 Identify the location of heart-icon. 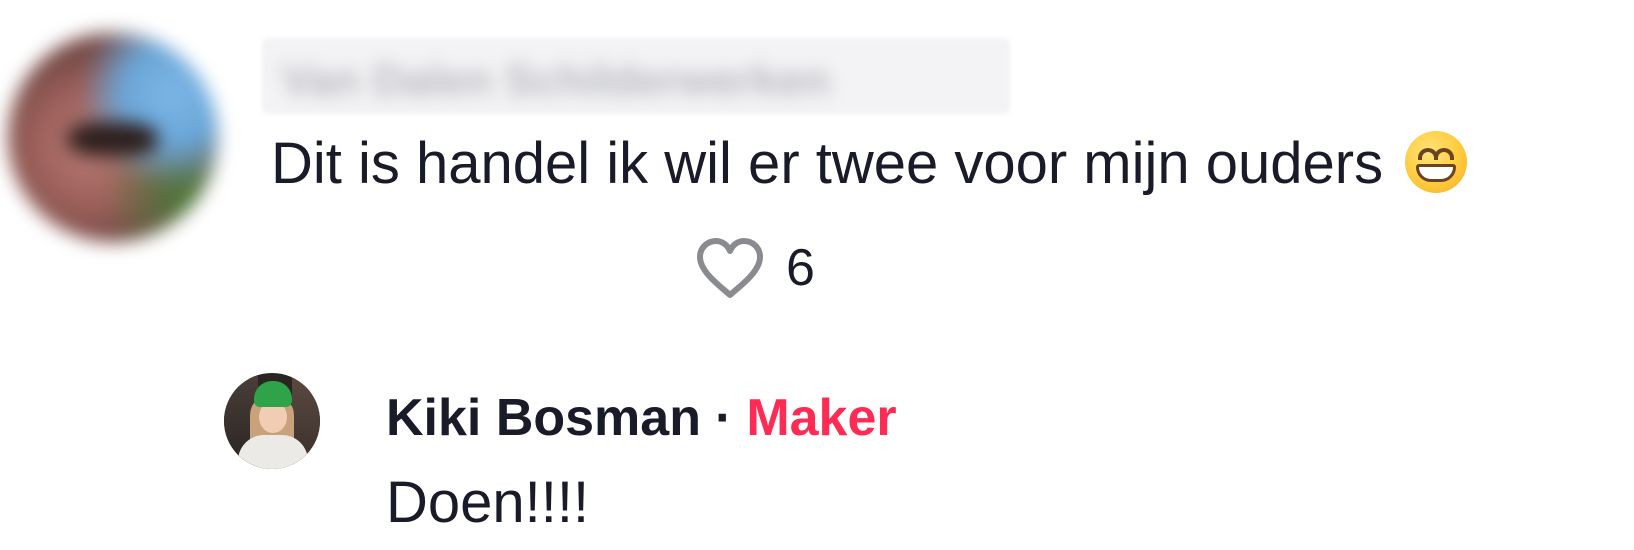
(730, 268).